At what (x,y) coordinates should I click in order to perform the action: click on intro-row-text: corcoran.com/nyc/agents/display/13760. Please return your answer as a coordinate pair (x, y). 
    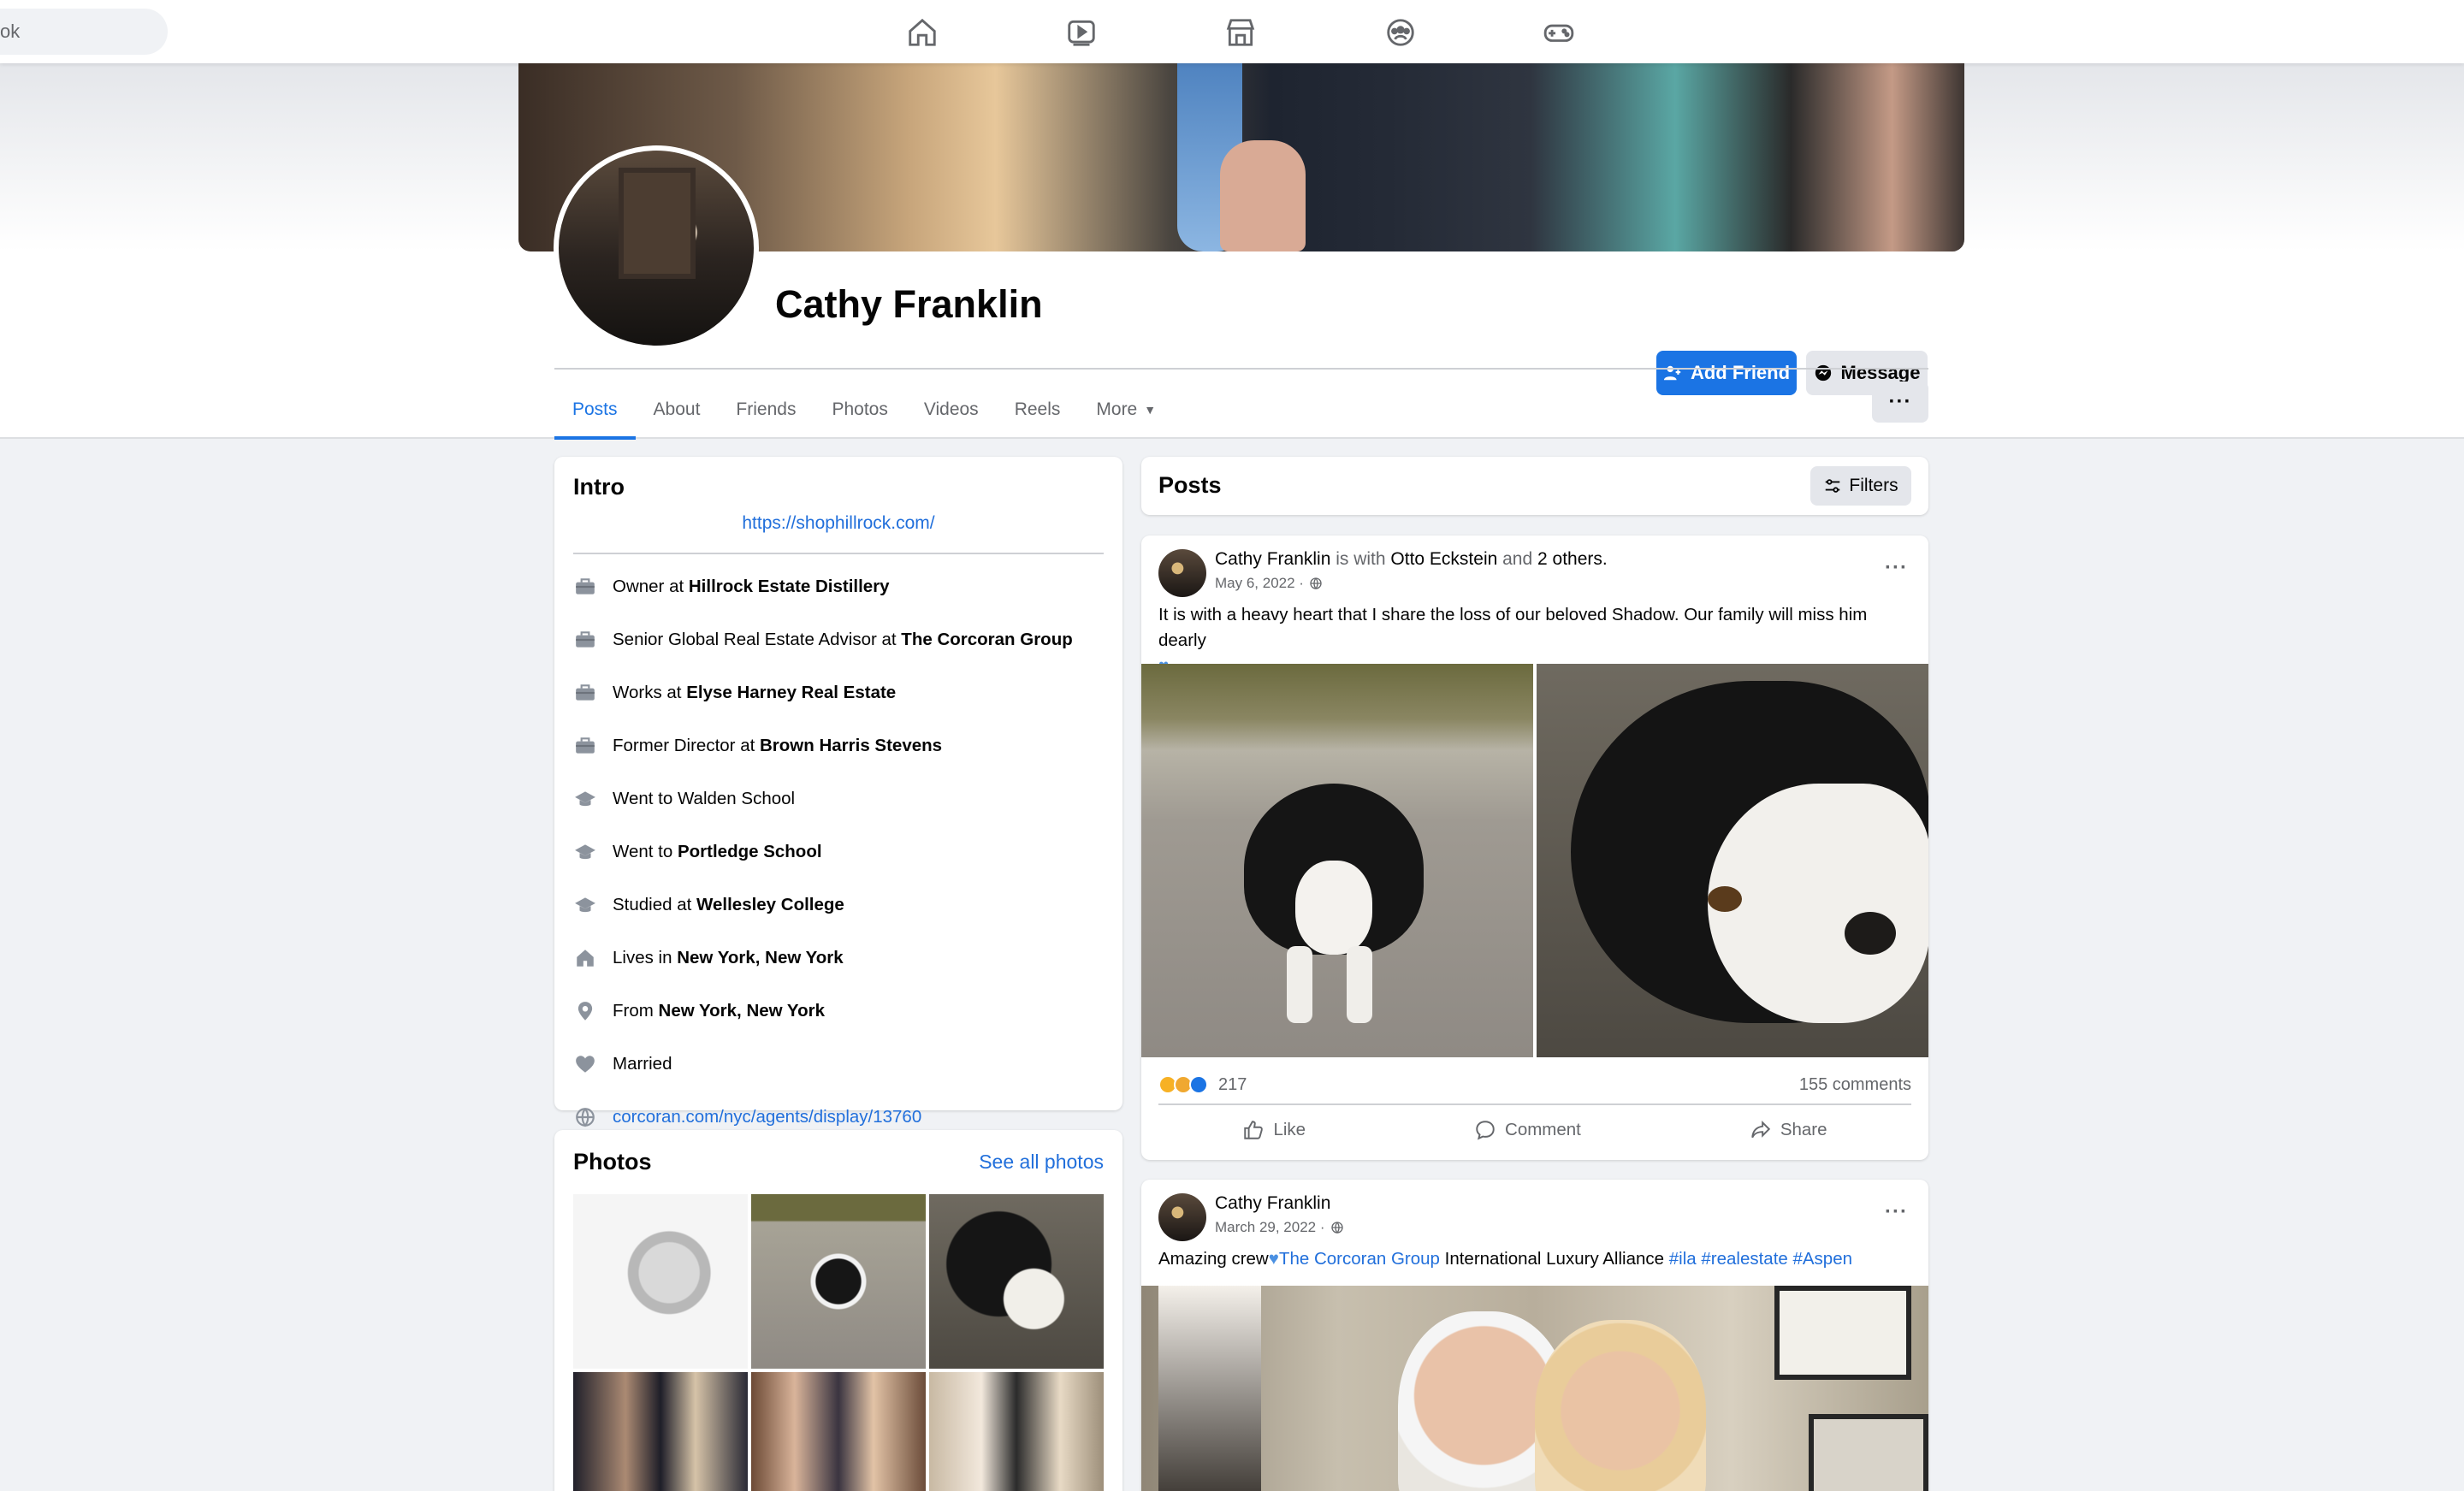
    Looking at the image, I should click on (767, 1117).